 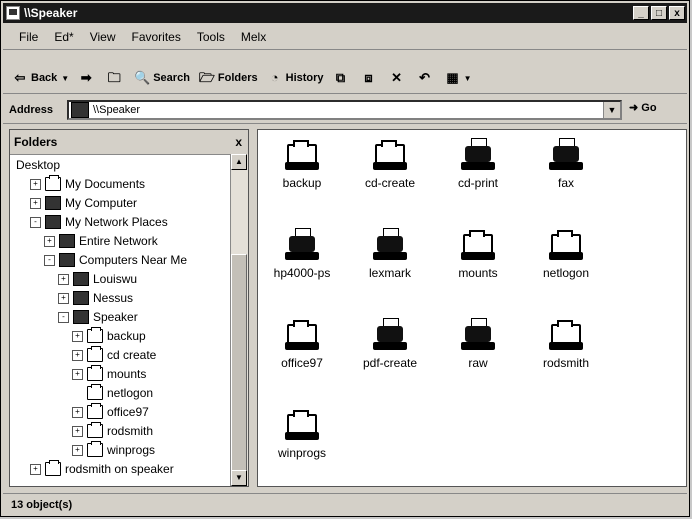 I want to click on move-to-button: ⧉, so click(x=342, y=78).